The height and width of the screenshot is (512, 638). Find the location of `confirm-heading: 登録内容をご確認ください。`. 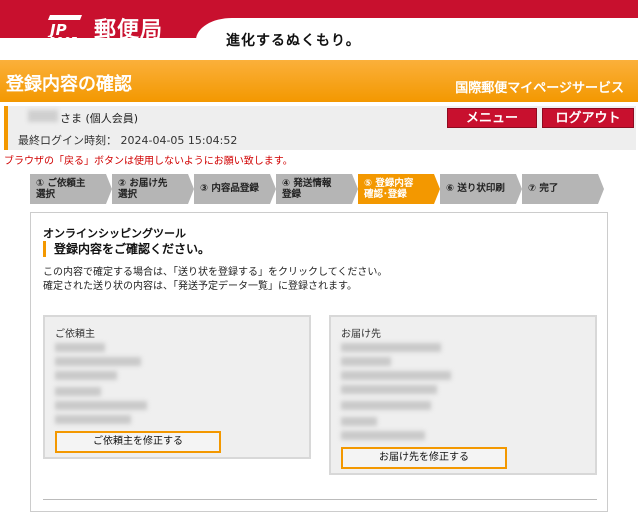

confirm-heading: 登録内容をご確認ください。 is located at coordinates (126, 249).